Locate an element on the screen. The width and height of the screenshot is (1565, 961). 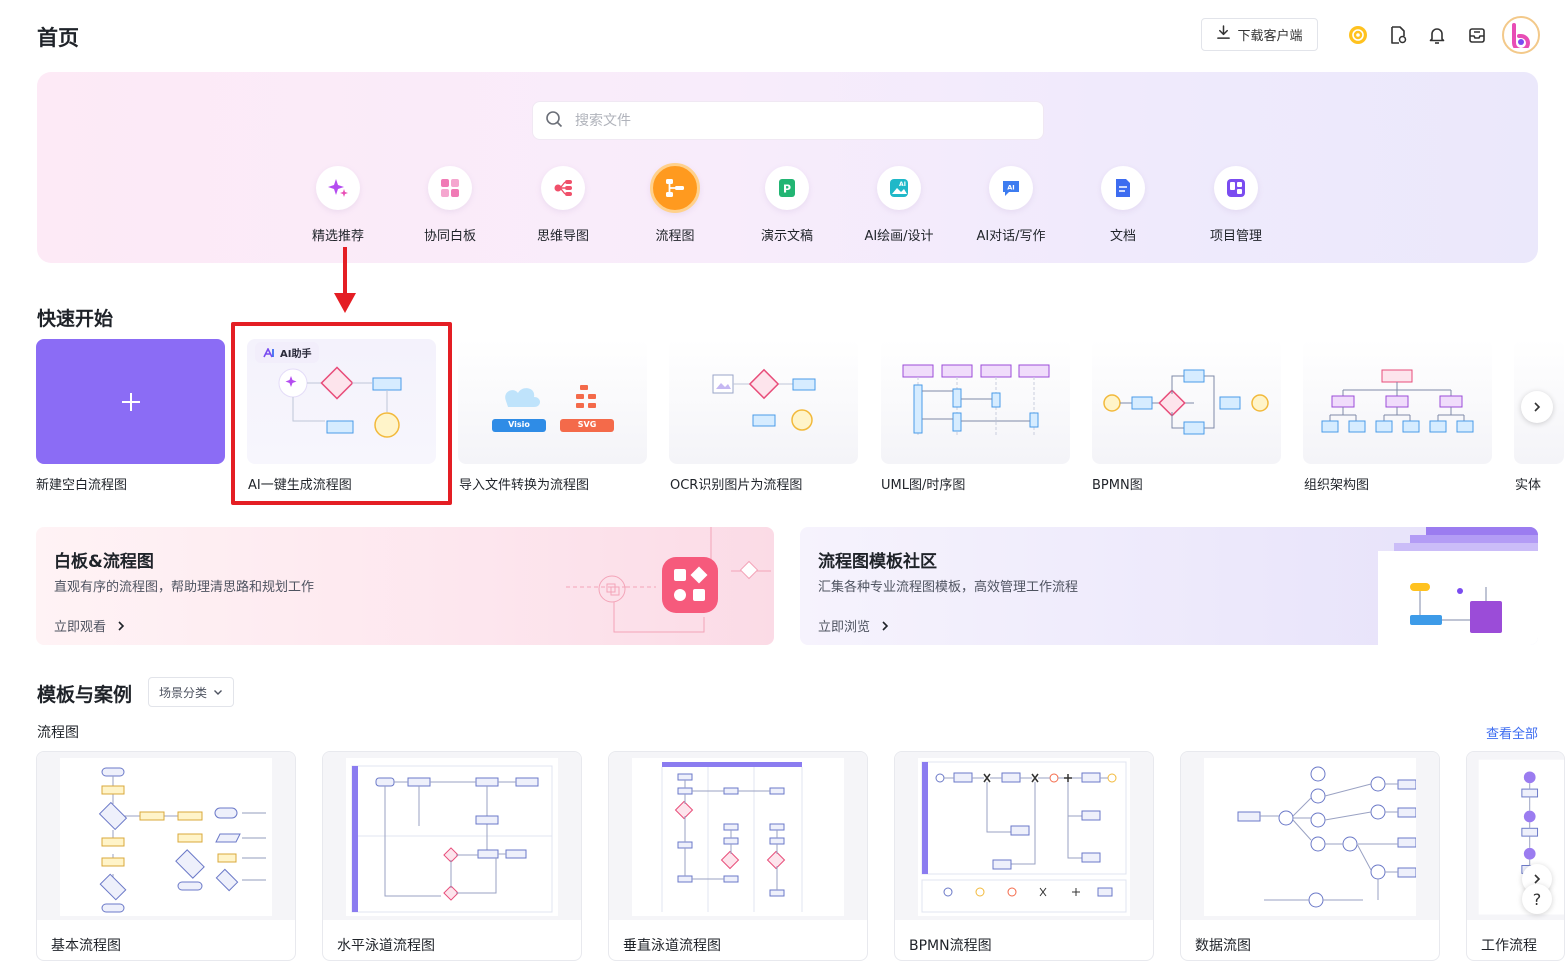
category-document: 文档 is located at coordinates (1123, 205).